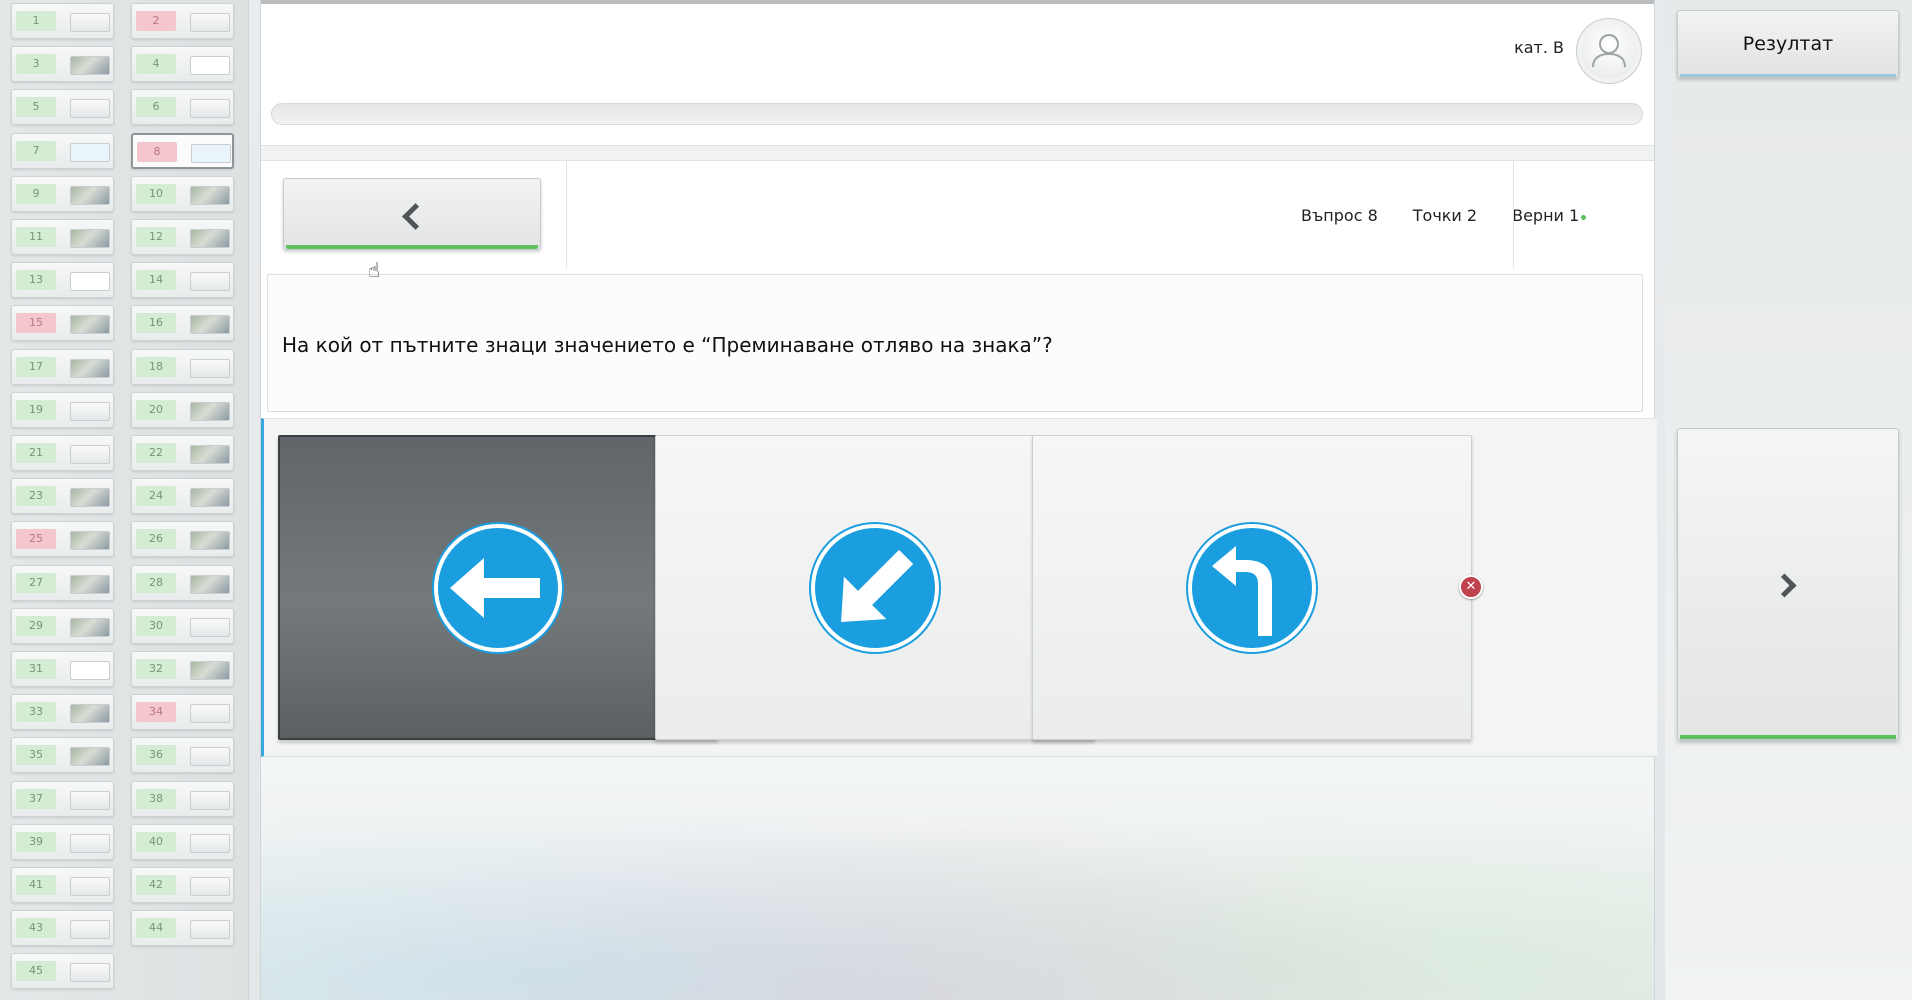 The image size is (1912, 1000). Describe the element at coordinates (182, 280) in the screenshot. I see `question-tile-14: 14` at that location.